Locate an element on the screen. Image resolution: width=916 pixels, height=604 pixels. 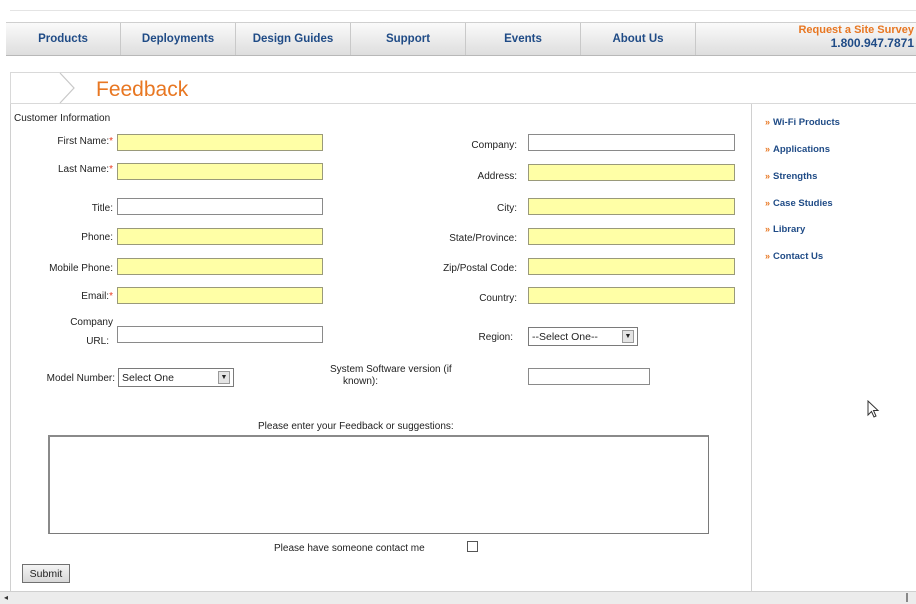
mouse-cursor-icon is located at coordinates (873, 409).